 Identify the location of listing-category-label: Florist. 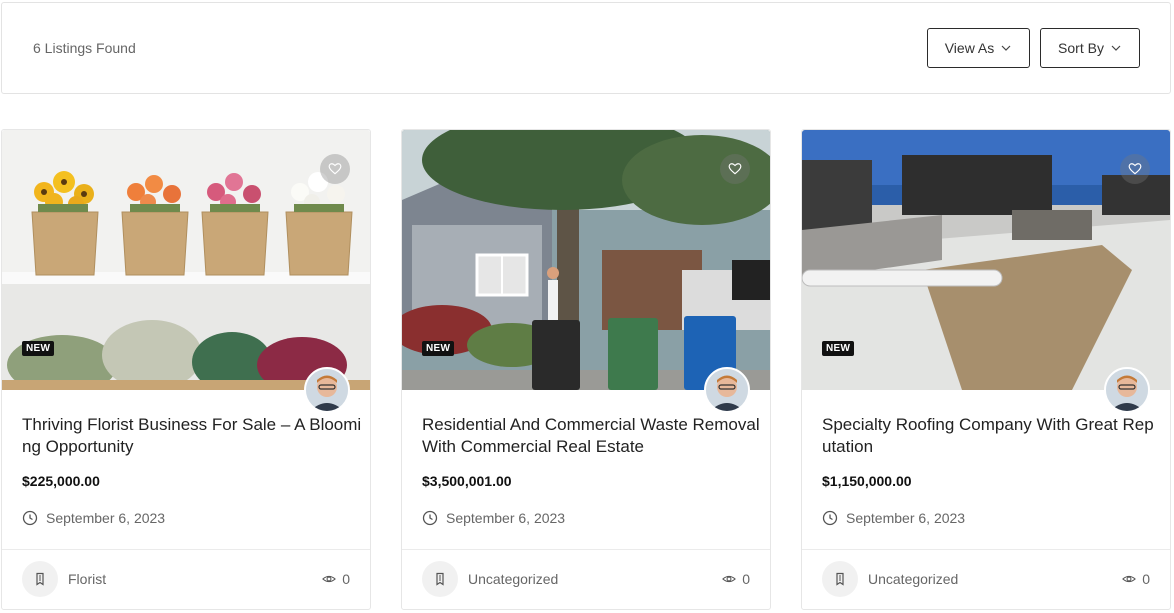
(87, 579).